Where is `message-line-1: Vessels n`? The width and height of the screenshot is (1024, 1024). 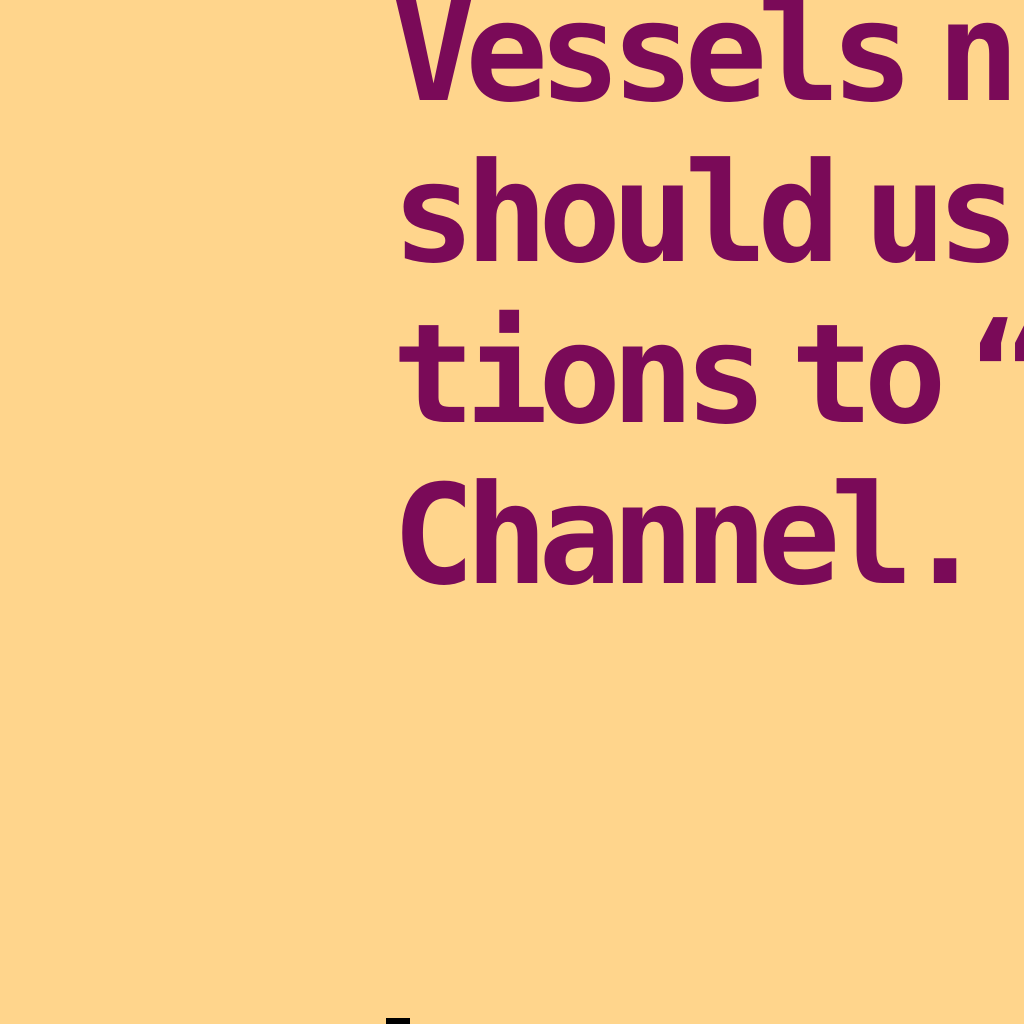
message-line-1: Vessels n is located at coordinates (706, 66).